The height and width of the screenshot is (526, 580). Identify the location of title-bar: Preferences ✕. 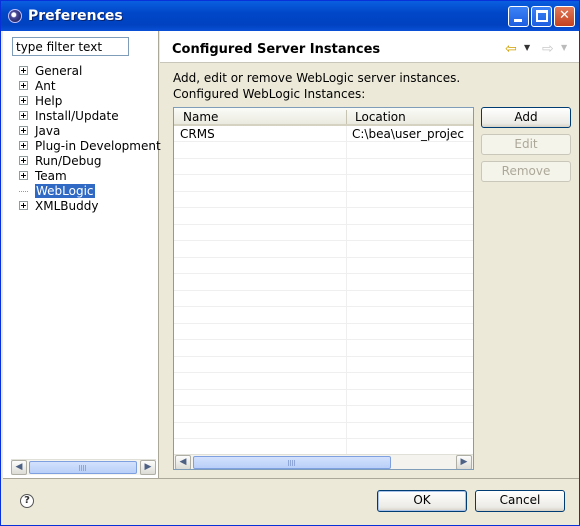
(290, 16).